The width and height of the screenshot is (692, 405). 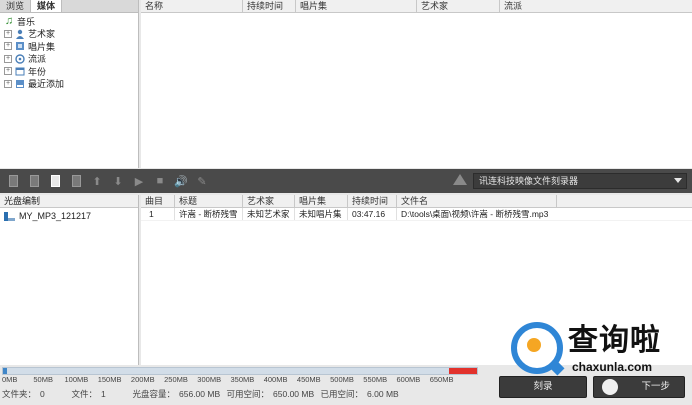 What do you see at coordinates (20, 84) in the screenshot?
I see `recent-added-icon` at bounding box center [20, 84].